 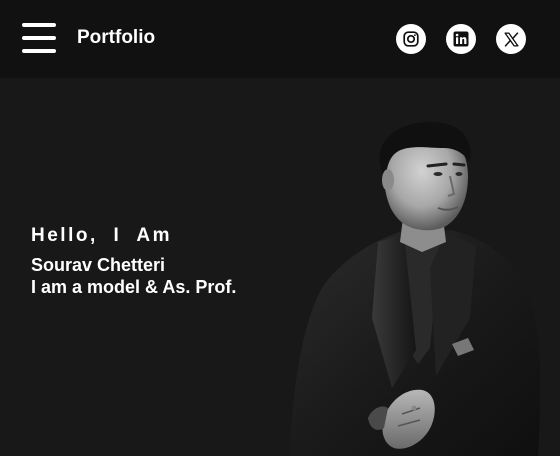 I want to click on hamburger-menu-icon, so click(x=39, y=38).